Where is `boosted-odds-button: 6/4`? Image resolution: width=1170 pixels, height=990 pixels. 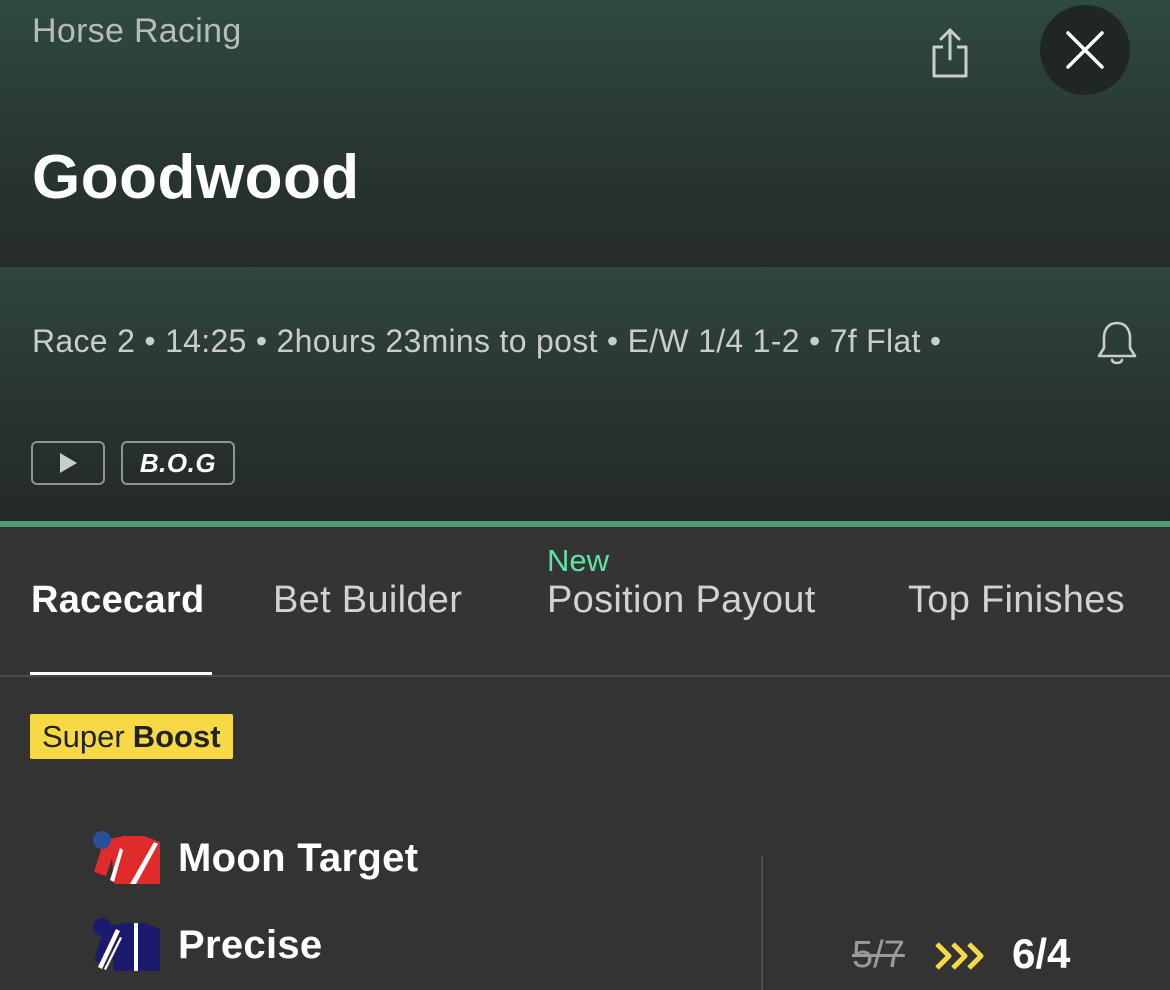 boosted-odds-button: 6/4 is located at coordinates (1041, 954).